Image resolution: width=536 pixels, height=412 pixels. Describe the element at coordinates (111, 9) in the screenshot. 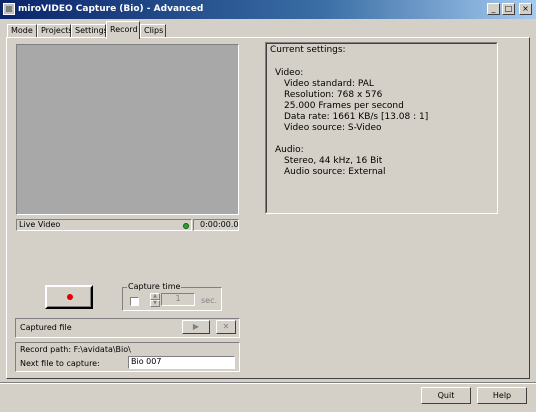

I see `window-title: miroVIDEO Capture (Bio) - Advanced` at that location.